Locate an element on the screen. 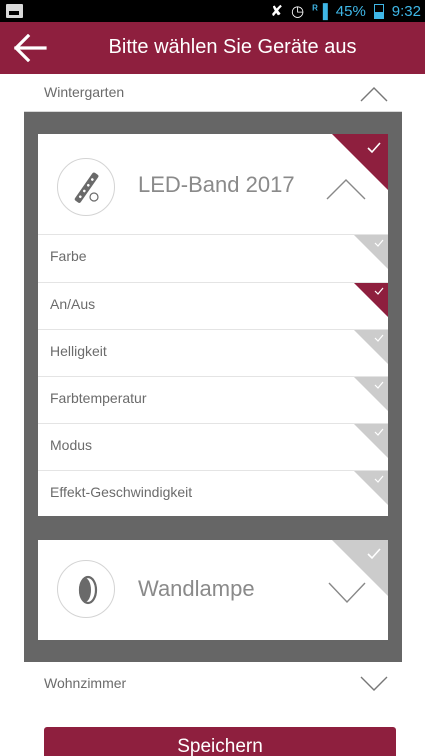 This screenshot has height=756, width=425. function-label: Helligkeit is located at coordinates (78, 351).